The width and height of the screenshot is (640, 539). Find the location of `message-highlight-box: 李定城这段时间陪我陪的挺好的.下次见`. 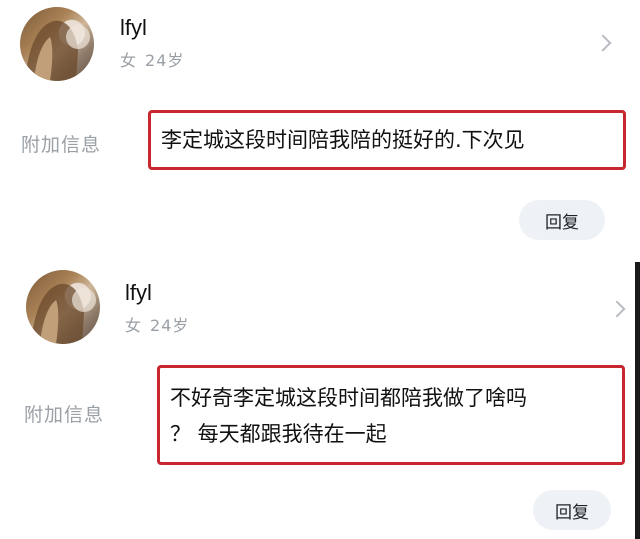

message-highlight-box: 李定城这段时间陪我陪的挺好的.下次见 is located at coordinates (387, 140).